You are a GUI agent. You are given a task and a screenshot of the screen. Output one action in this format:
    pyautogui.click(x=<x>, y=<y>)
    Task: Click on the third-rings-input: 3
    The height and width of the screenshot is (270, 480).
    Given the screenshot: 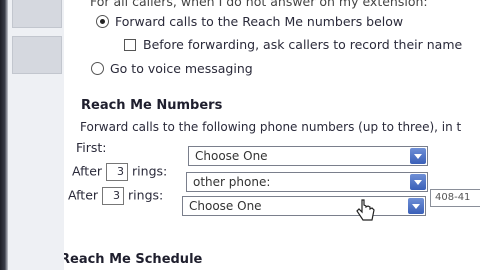 What is the action you would take?
    pyautogui.click(x=113, y=196)
    